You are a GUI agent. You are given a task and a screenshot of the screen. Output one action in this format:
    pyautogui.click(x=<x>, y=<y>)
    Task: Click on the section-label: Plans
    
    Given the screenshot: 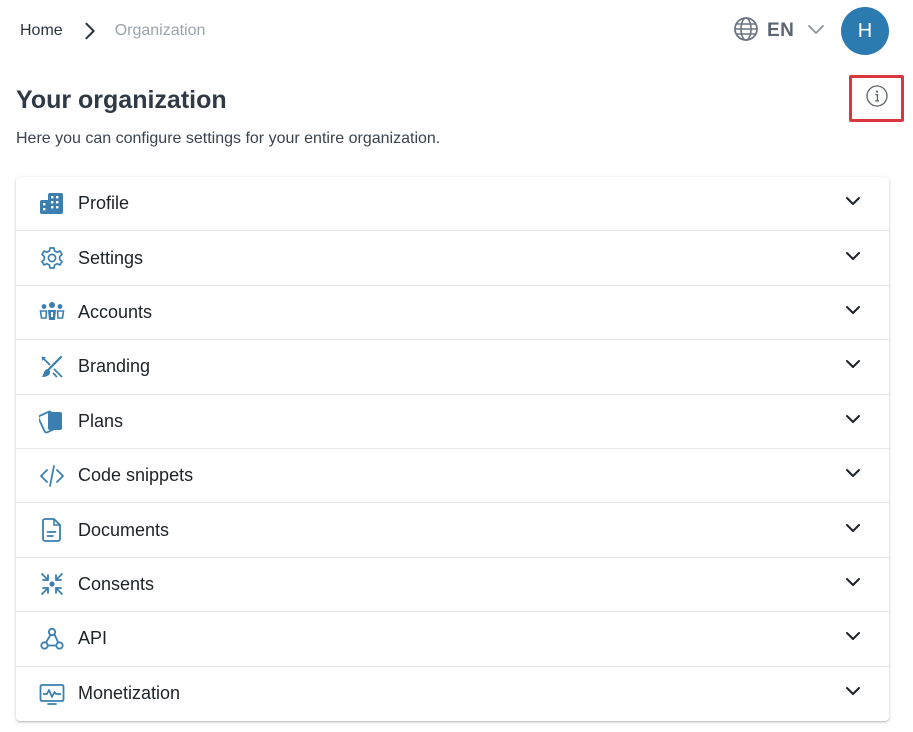 What is the action you would take?
    pyautogui.click(x=101, y=420)
    